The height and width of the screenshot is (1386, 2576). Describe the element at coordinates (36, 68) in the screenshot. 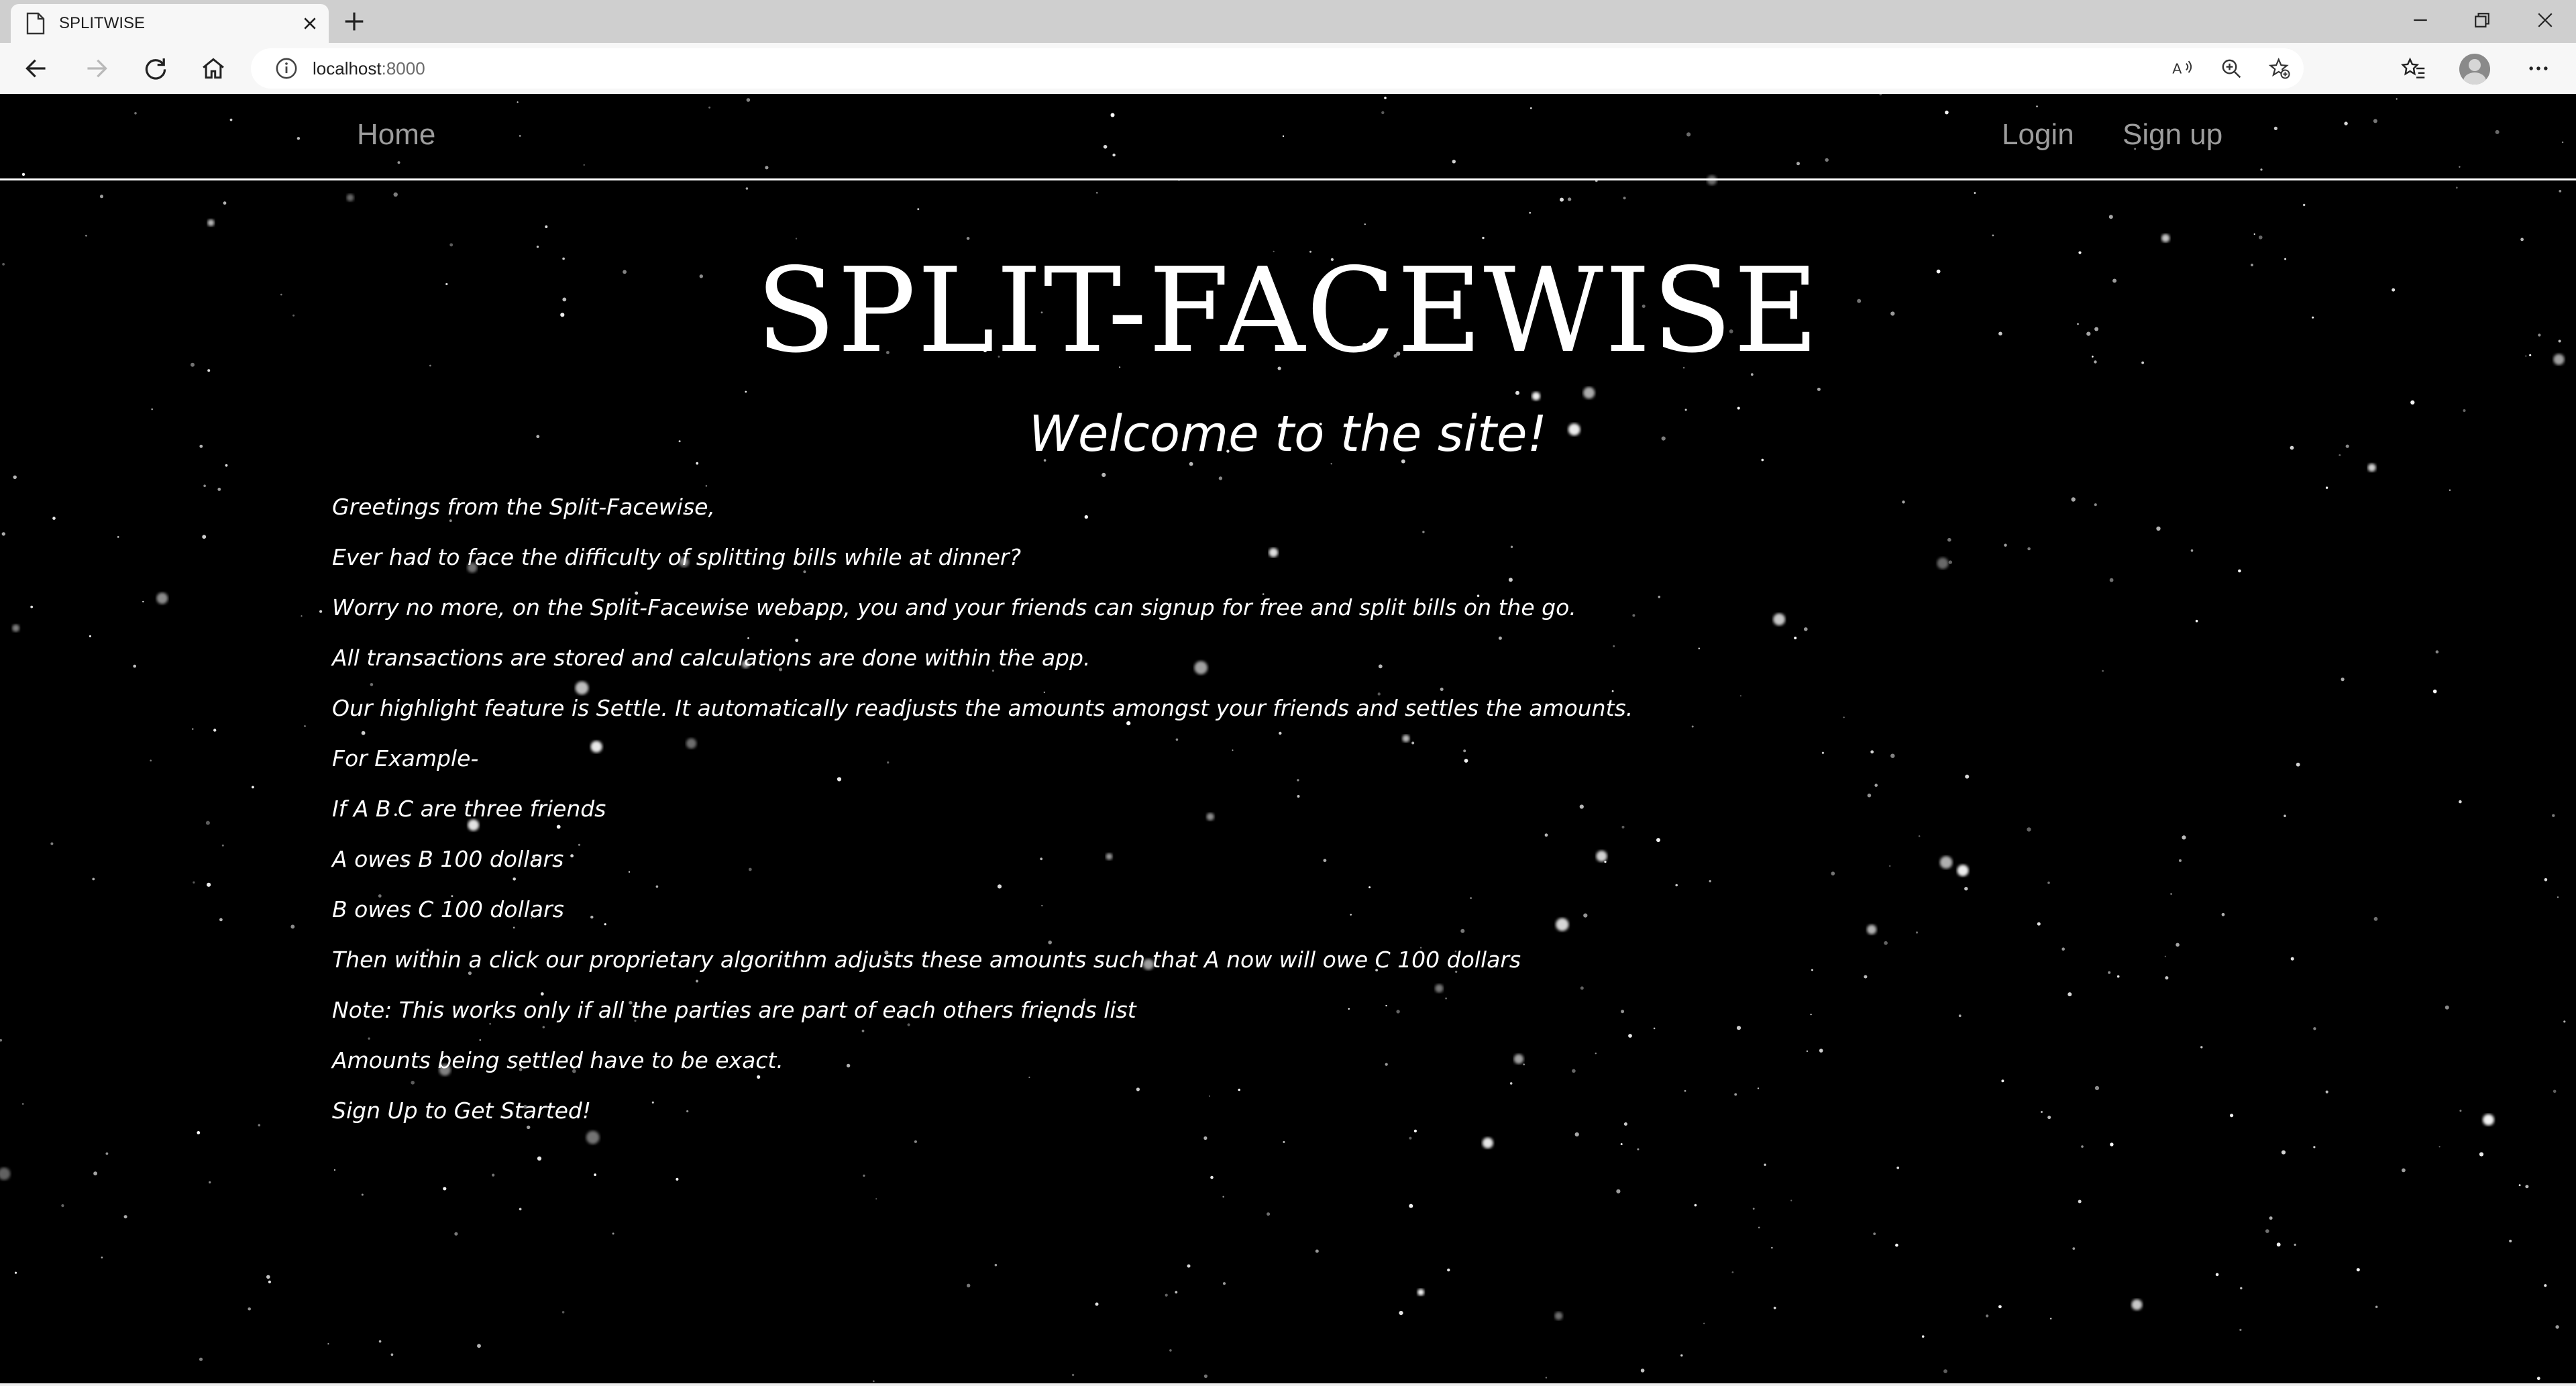

I see `back-icon` at that location.